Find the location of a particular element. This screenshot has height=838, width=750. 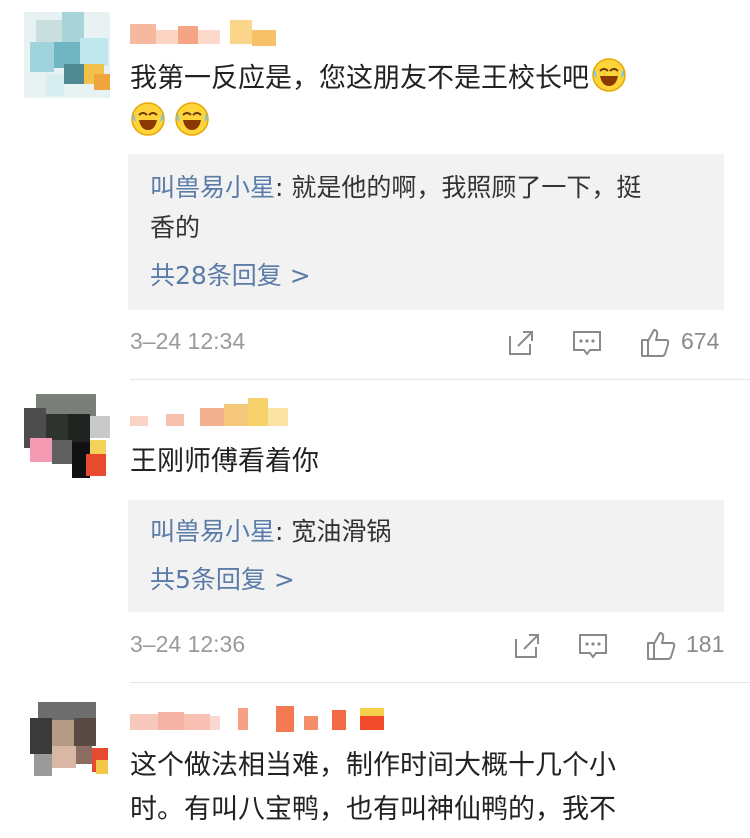

comment-text: 这个做法相当难，制作时间大概十几个小 时。有叫八宝鸭，也有叫神仙鸭的，我不 is located at coordinates (430, 788).